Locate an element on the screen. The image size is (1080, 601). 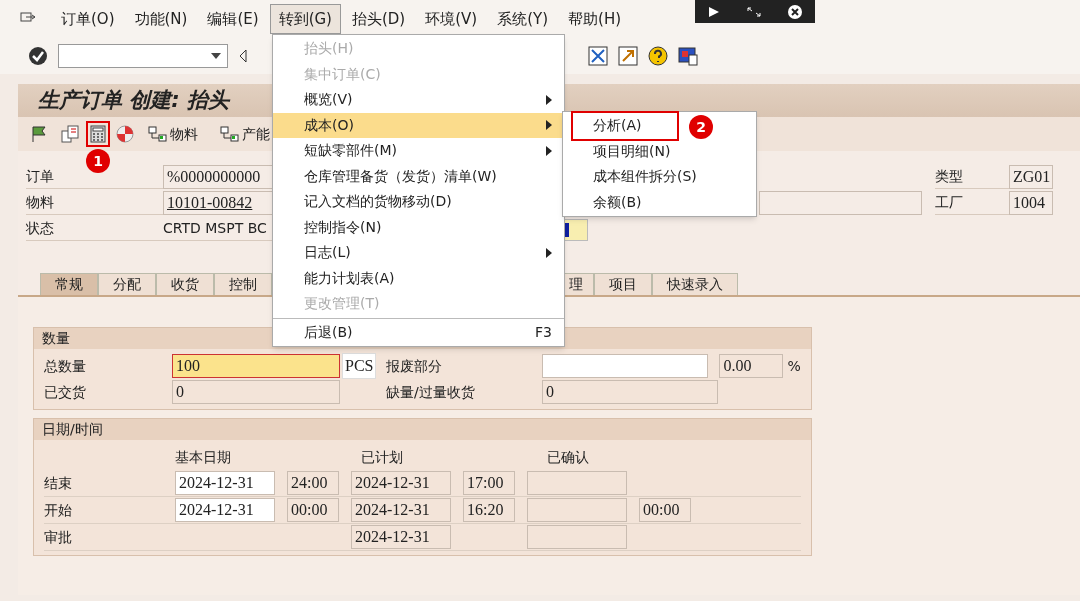
material-description-field is located at coordinates (840, 203).